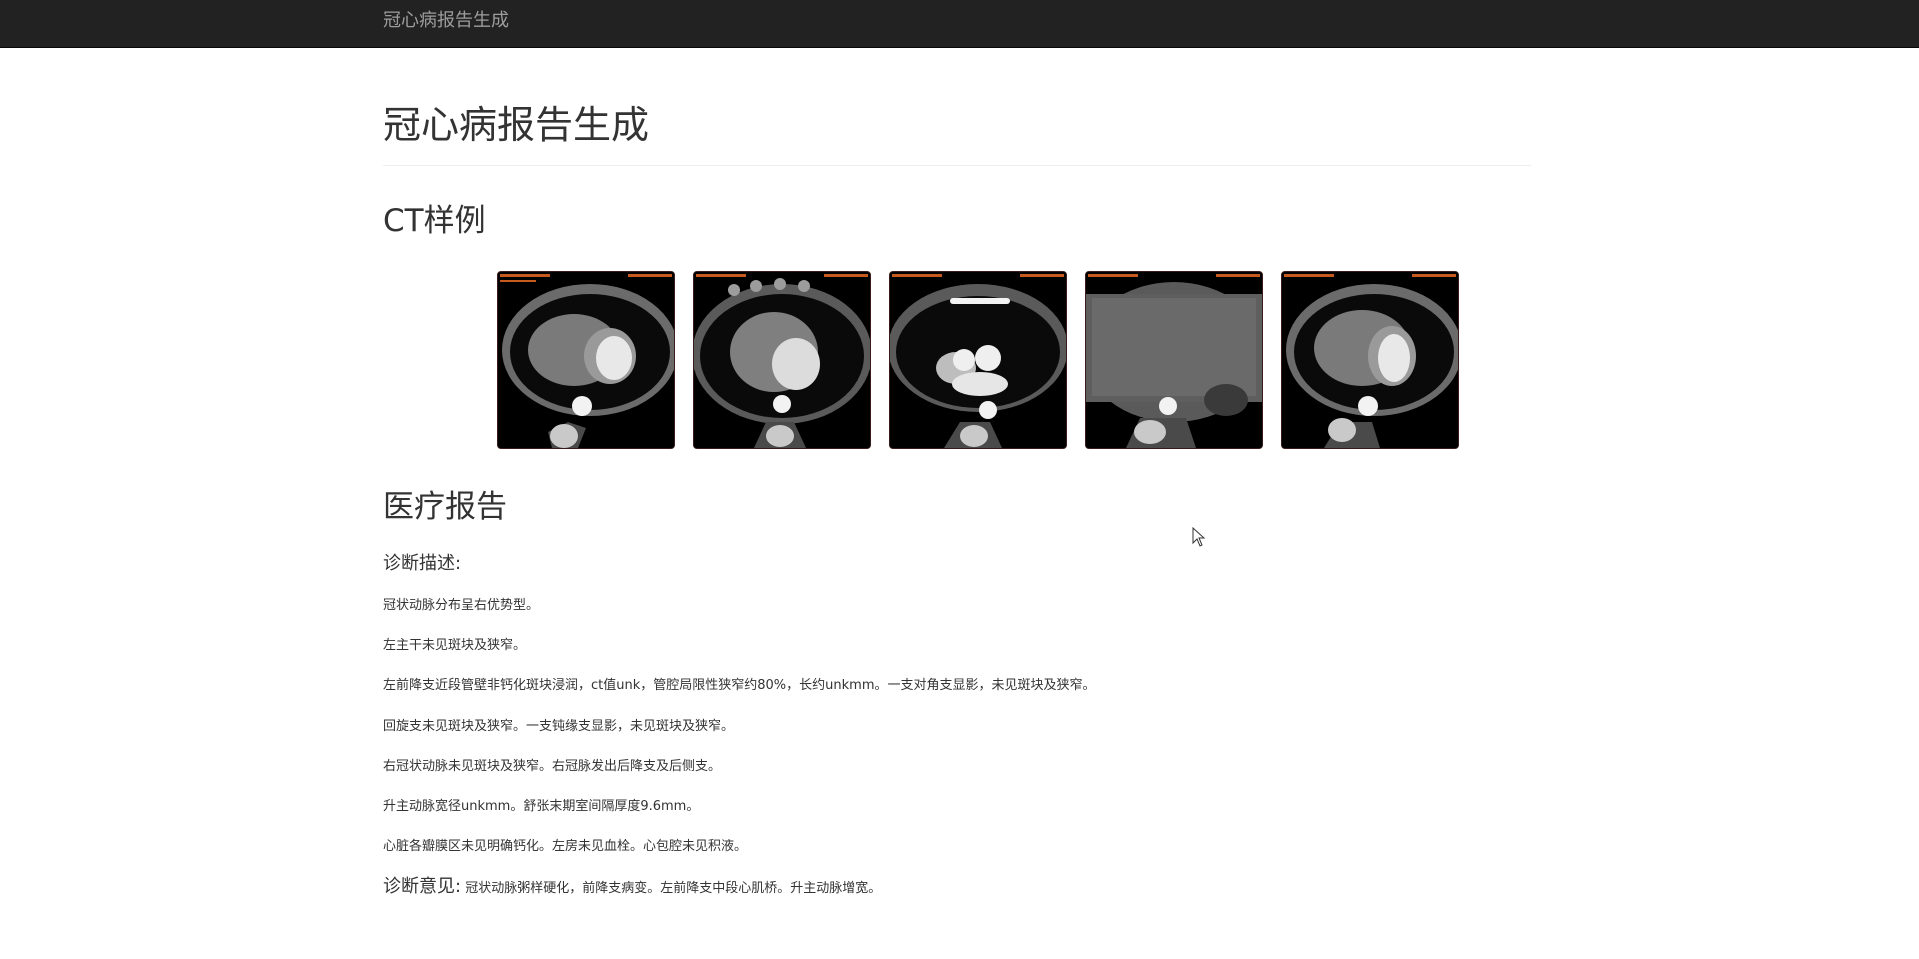 This screenshot has height=959, width=1919. What do you see at coordinates (445, 507) in the screenshot?
I see `report-section-title: 医疗报告` at bounding box center [445, 507].